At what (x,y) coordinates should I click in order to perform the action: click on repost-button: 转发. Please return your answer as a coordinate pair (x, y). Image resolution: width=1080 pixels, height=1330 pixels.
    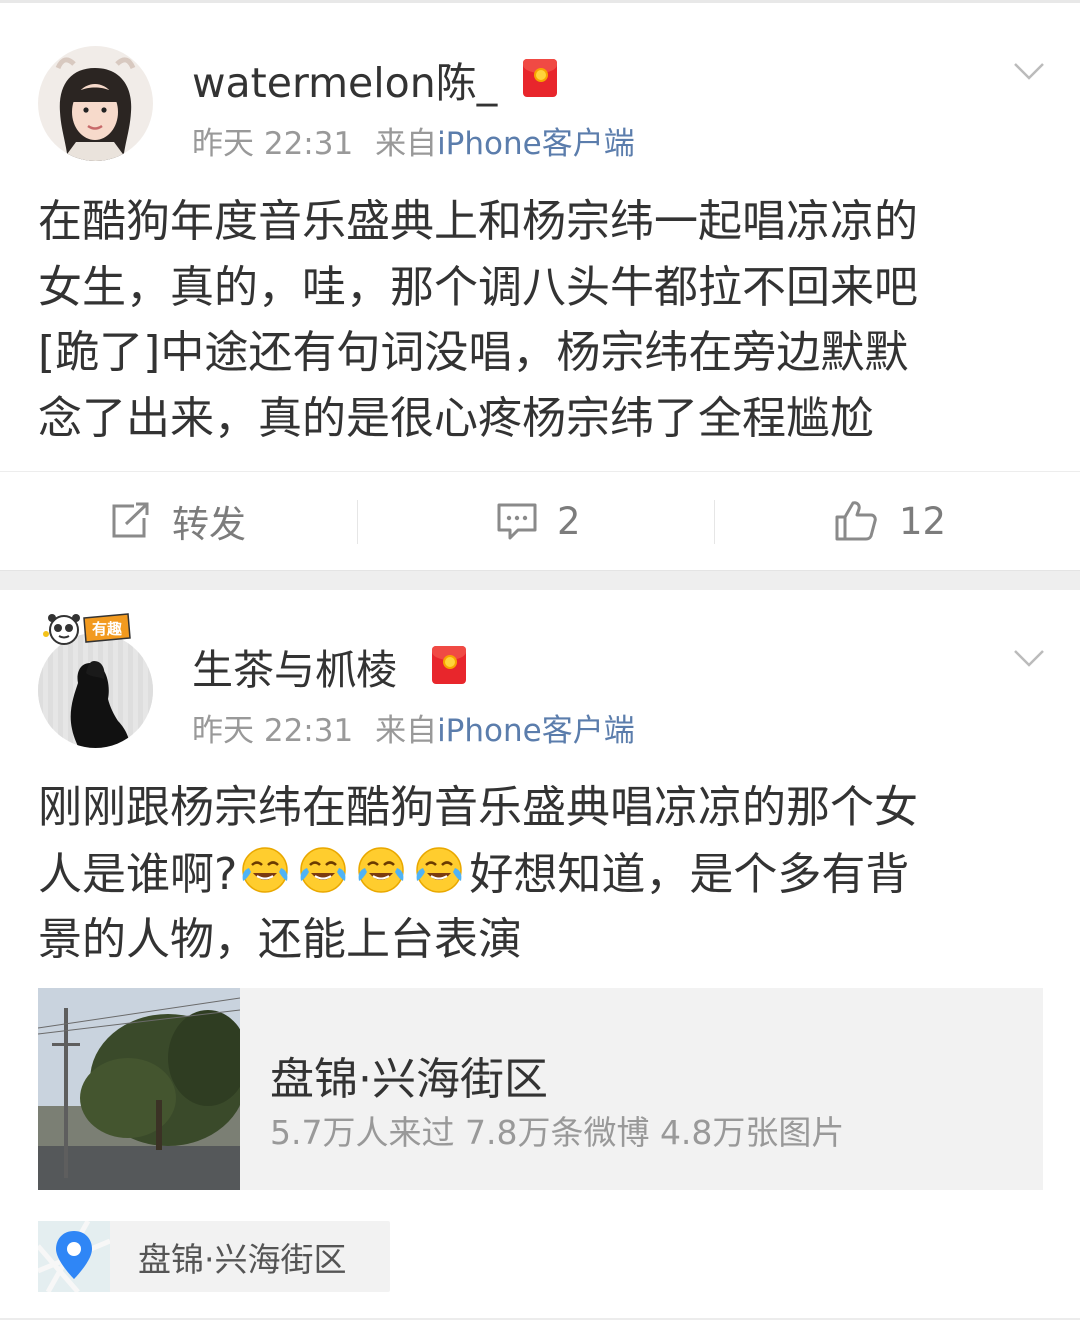
    Looking at the image, I should click on (177, 521).